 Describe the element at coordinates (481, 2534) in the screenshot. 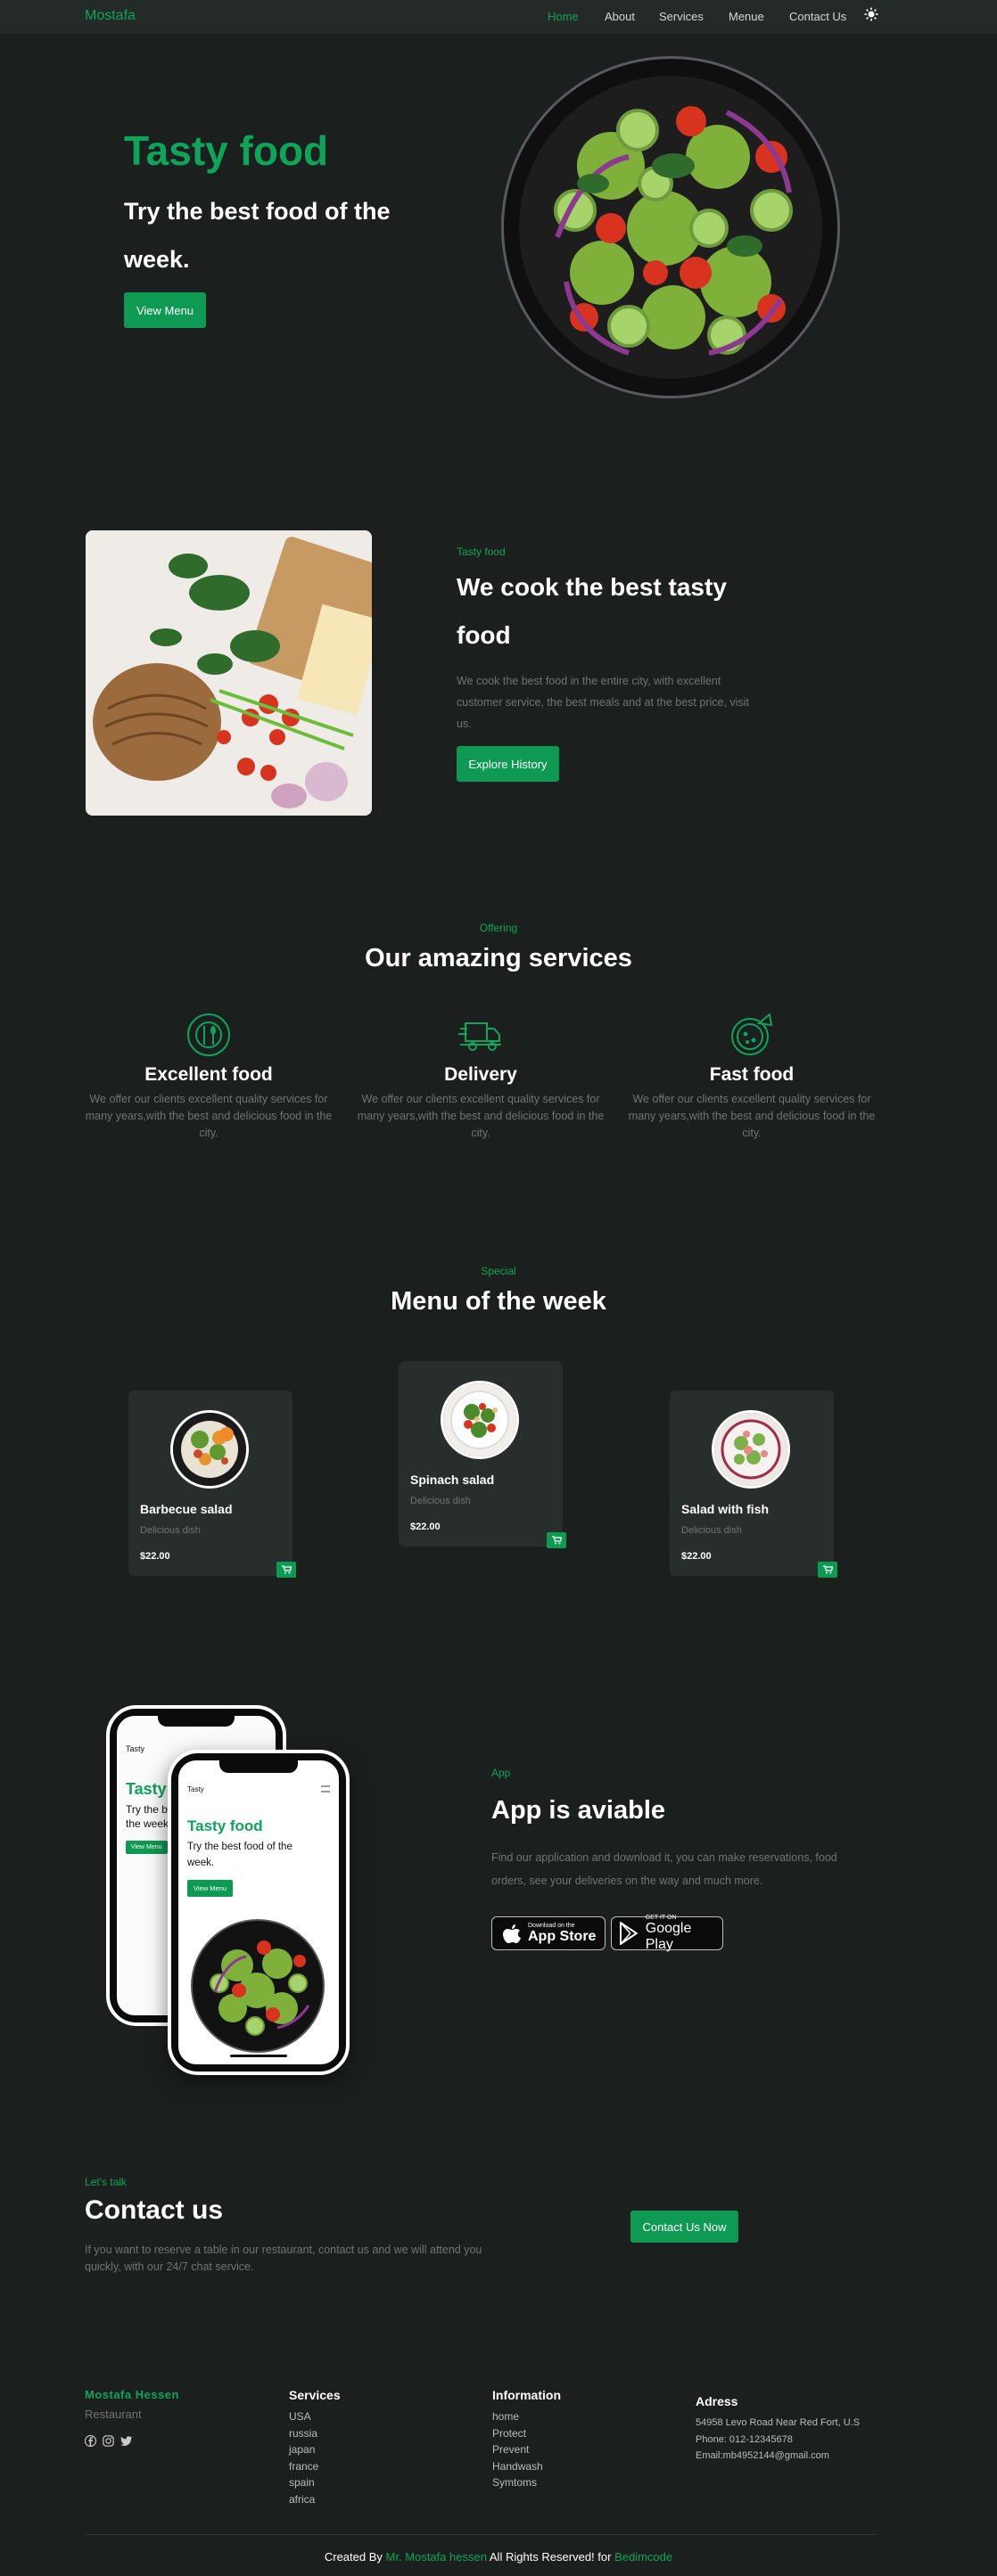

I see `footer-divider` at that location.